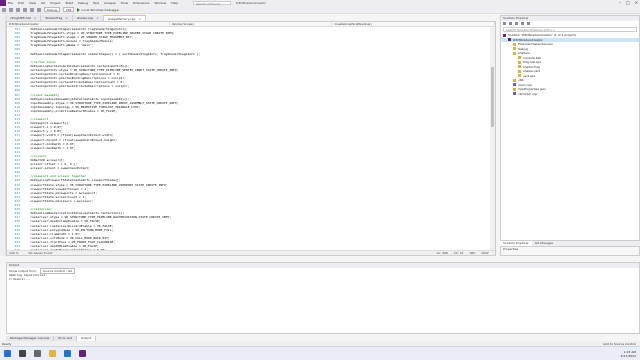 The image size is (640, 360). I want to click on maximize-icon: □, so click(628, 2).